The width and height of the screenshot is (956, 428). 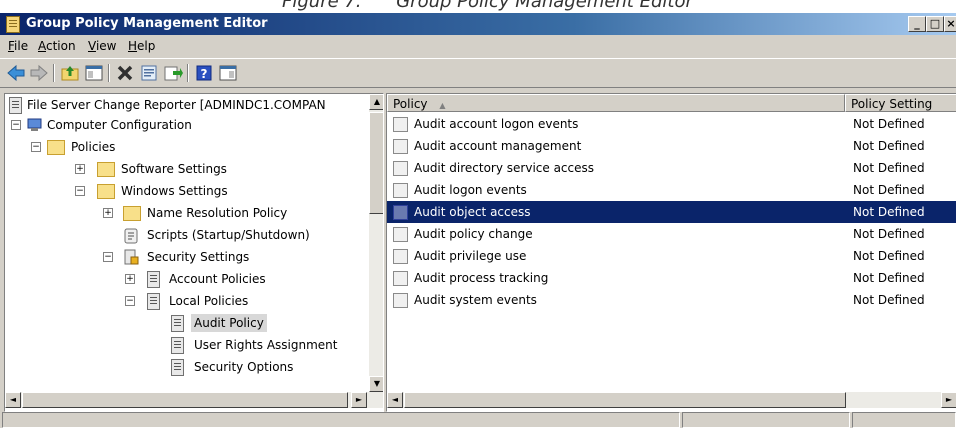 What do you see at coordinates (376, 384) in the screenshot?
I see `scroll-down-button: ▼` at bounding box center [376, 384].